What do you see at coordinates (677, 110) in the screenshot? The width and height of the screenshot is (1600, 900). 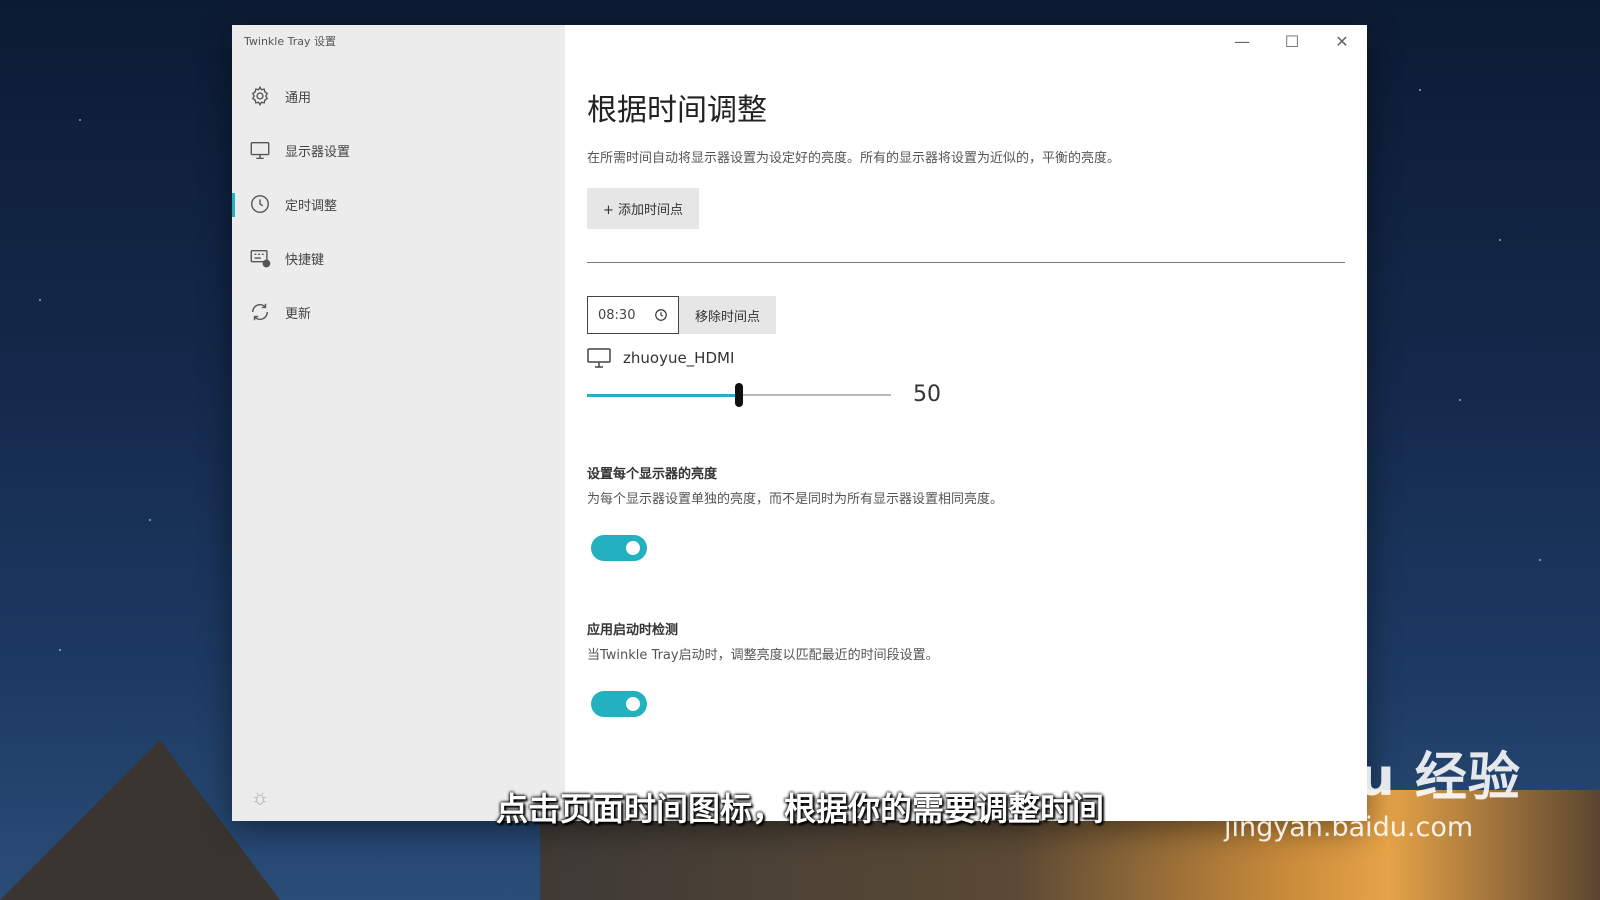 I see `page-title: 根据时间调整` at bounding box center [677, 110].